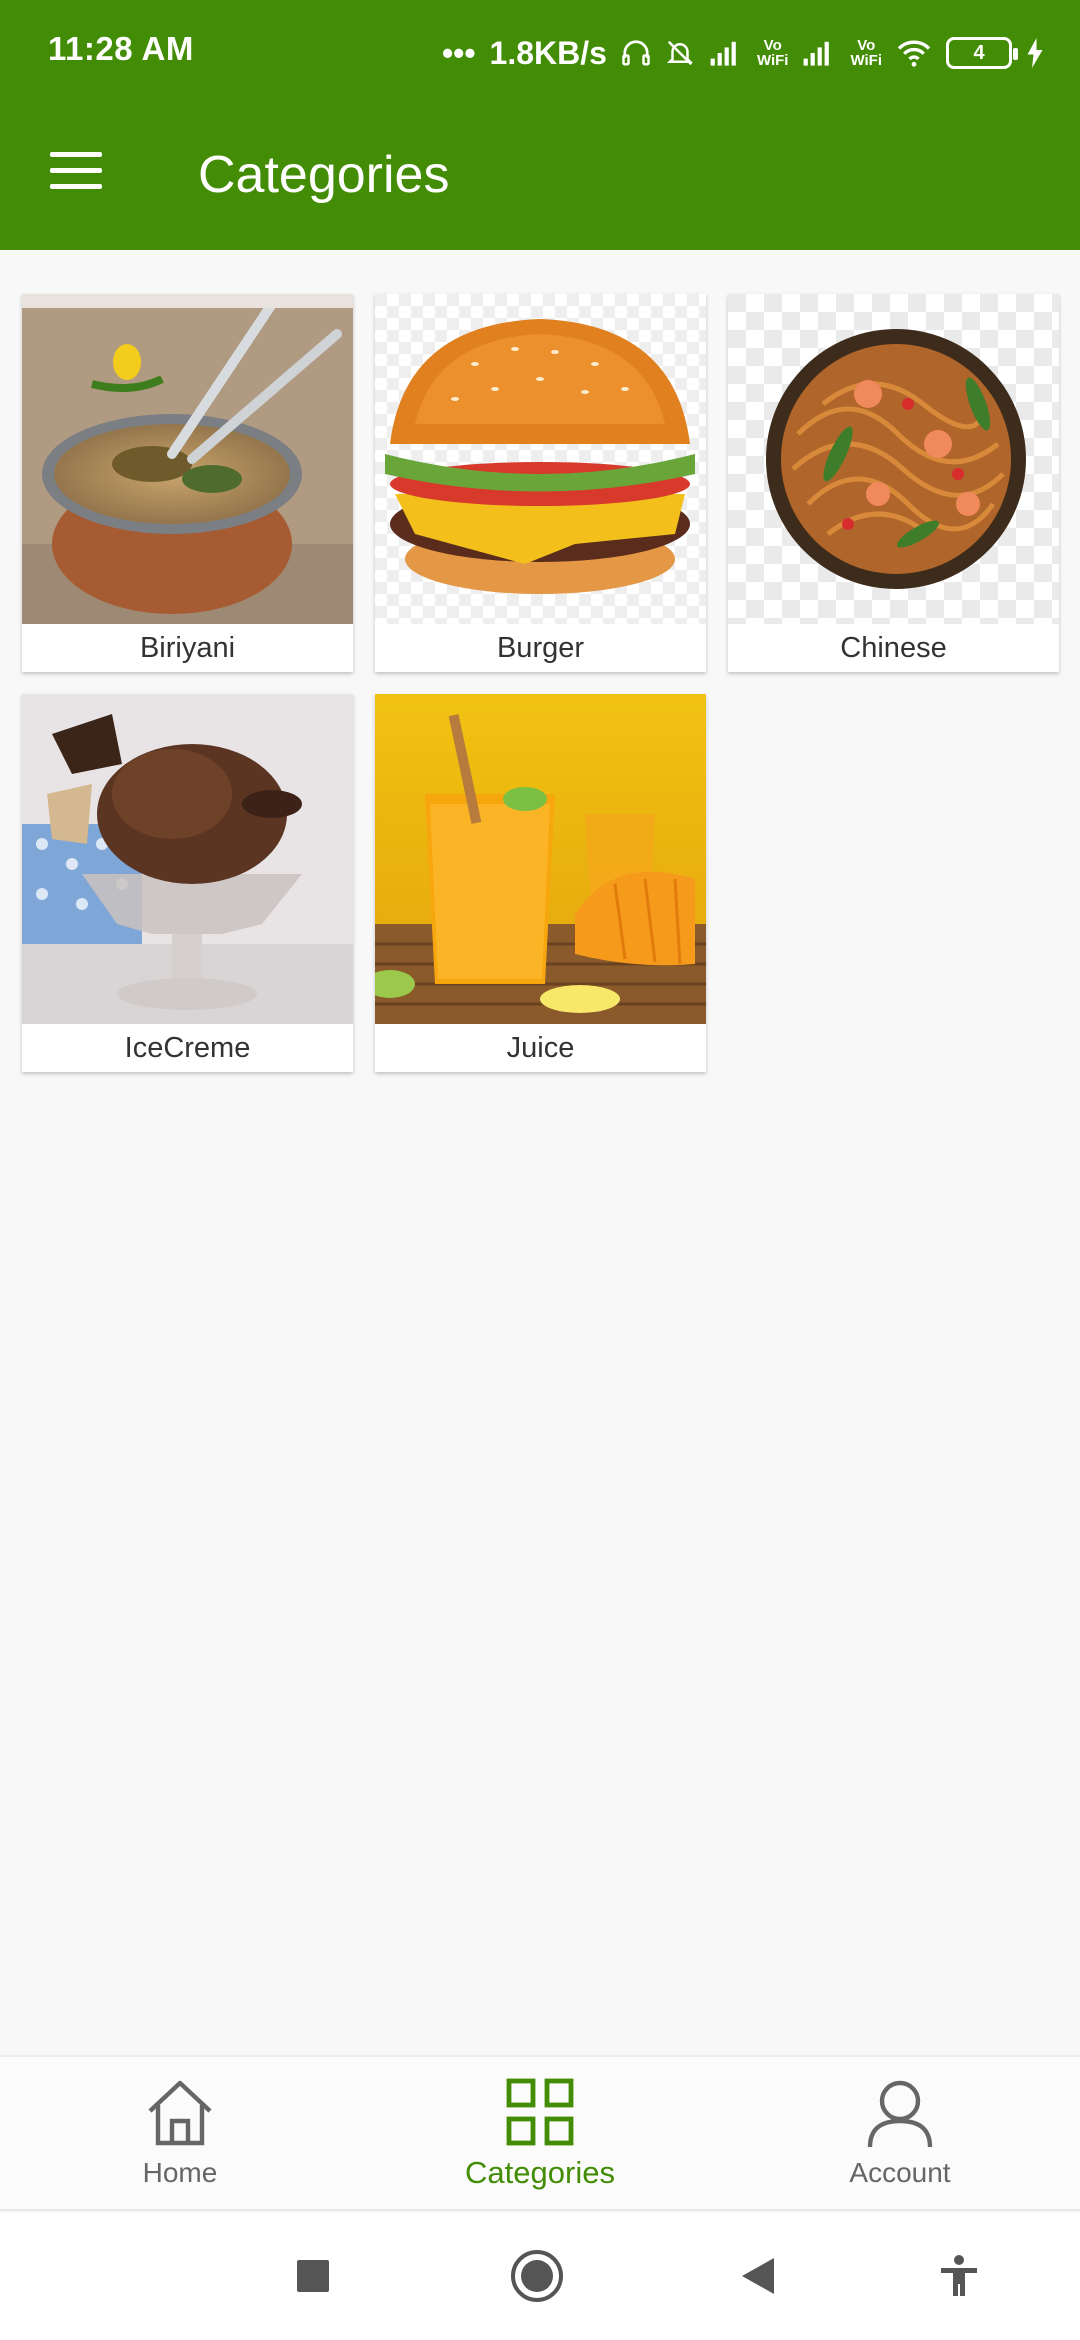  I want to click on category-label: Biriyani, so click(187, 648).